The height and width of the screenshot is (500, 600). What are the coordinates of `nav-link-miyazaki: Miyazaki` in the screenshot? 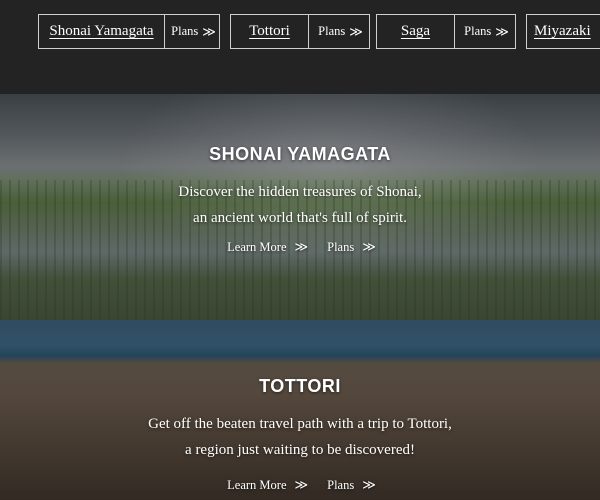 It's located at (563, 31).